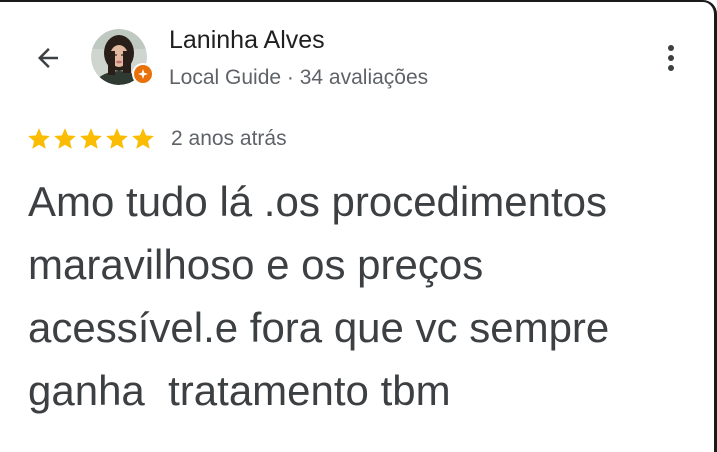 The height and width of the screenshot is (452, 717). I want to click on review-age: 2 anos atrás, so click(229, 138).